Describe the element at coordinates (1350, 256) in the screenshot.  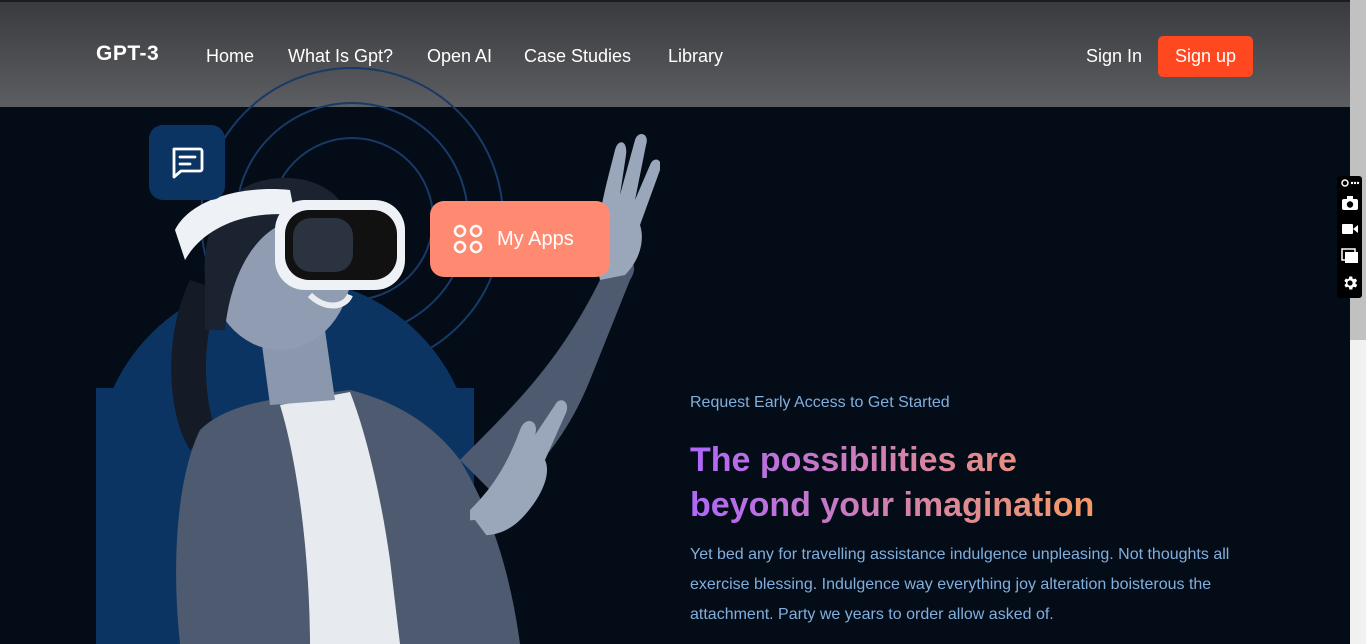
I see `window-icon` at that location.